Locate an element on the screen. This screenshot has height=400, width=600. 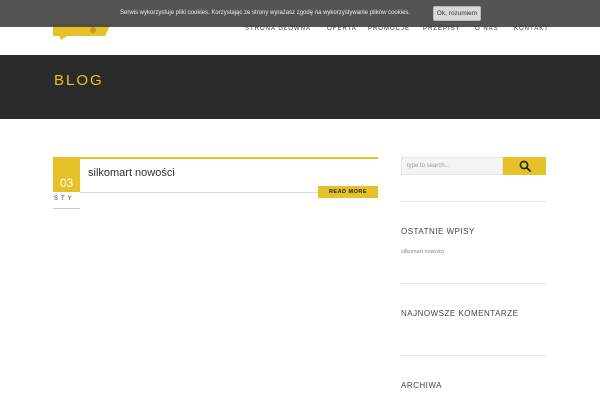
post-top-border is located at coordinates (215, 158).